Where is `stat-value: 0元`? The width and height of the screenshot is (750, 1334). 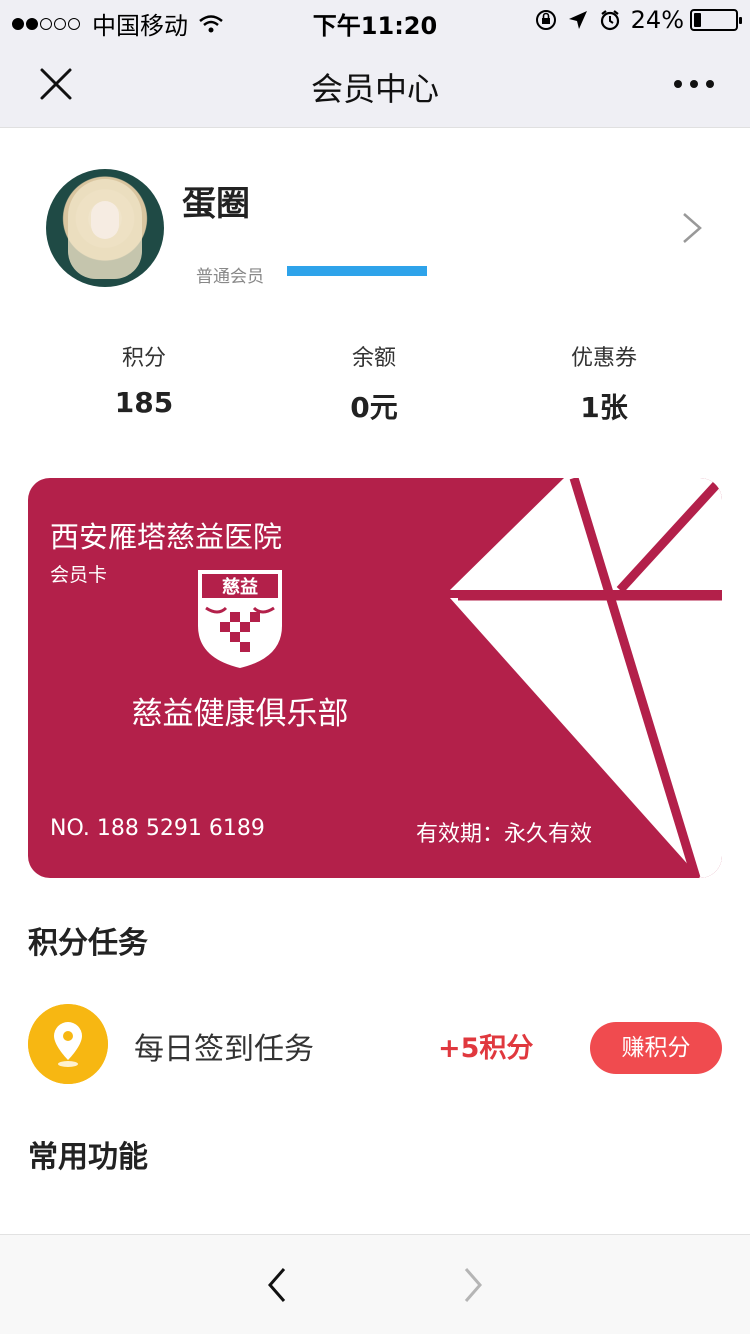 stat-value: 0元 is located at coordinates (374, 407).